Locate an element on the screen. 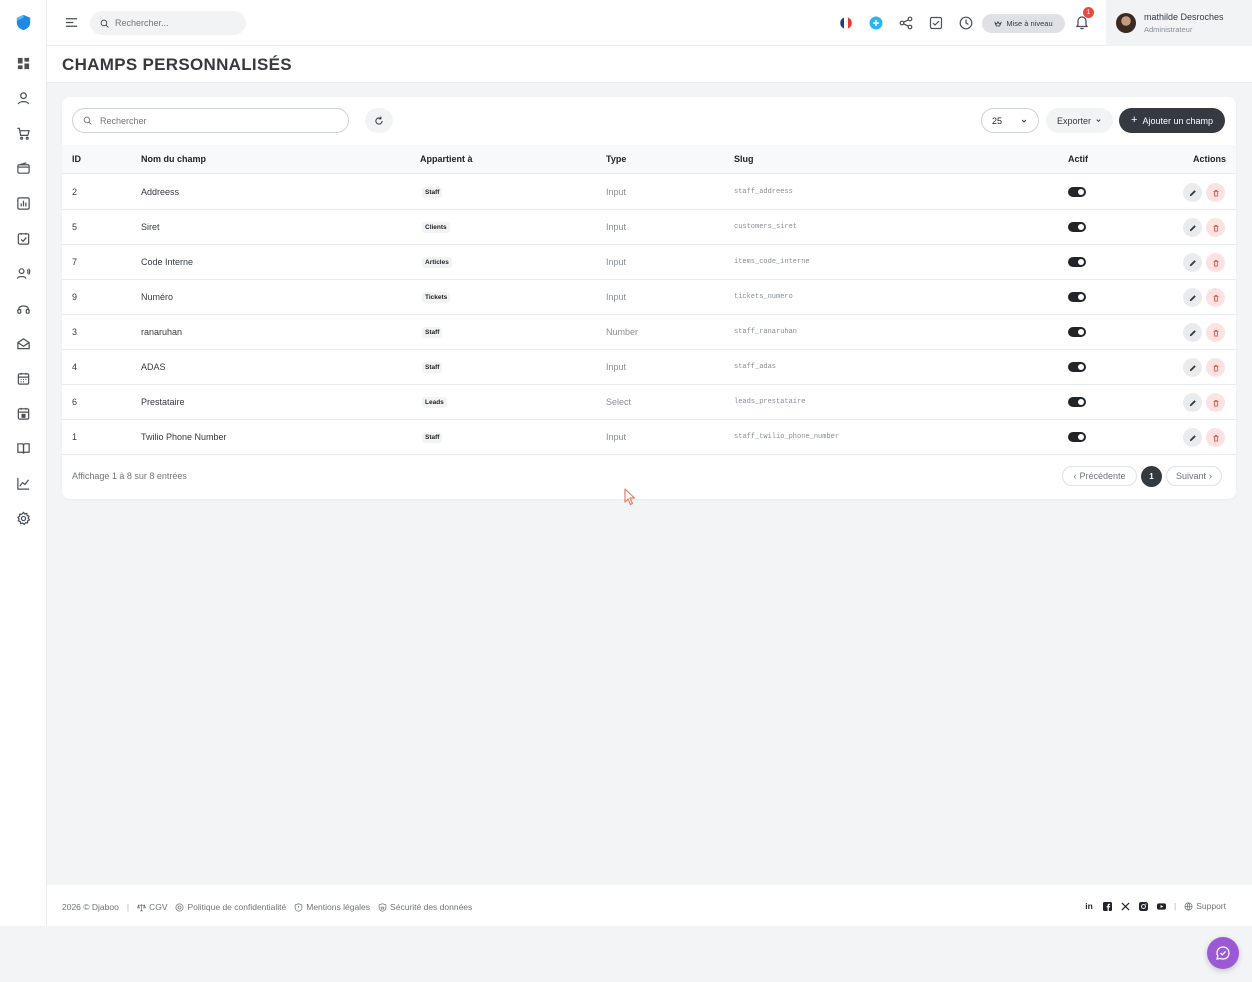 This screenshot has height=982, width=1252. per-page-select: 25 is located at coordinates (1010, 120).